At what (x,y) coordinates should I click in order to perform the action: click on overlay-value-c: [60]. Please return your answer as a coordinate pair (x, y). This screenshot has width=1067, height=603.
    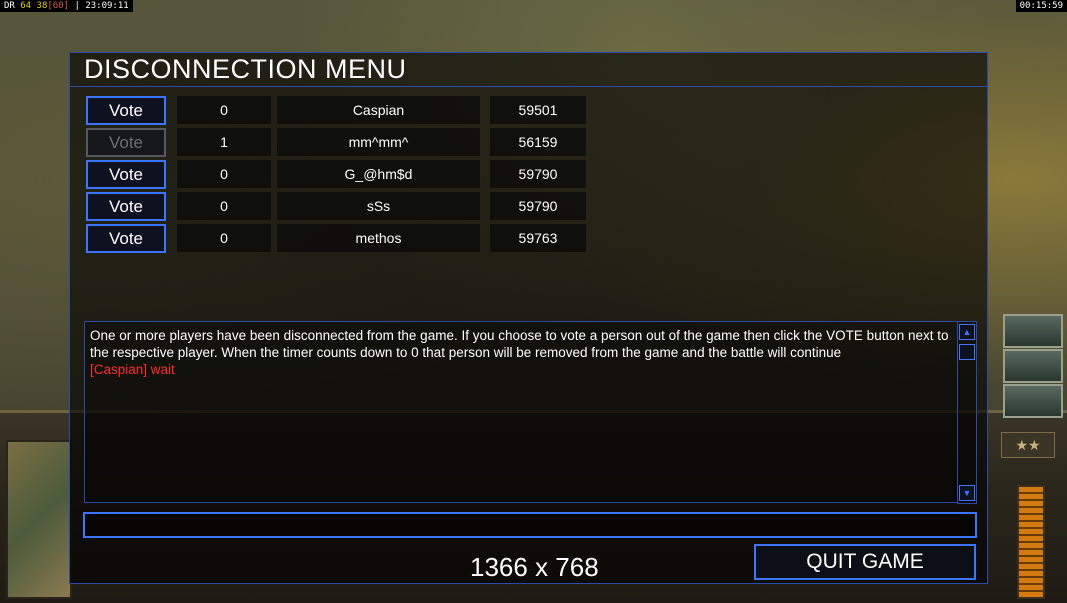
    Looking at the image, I should click on (58, 6).